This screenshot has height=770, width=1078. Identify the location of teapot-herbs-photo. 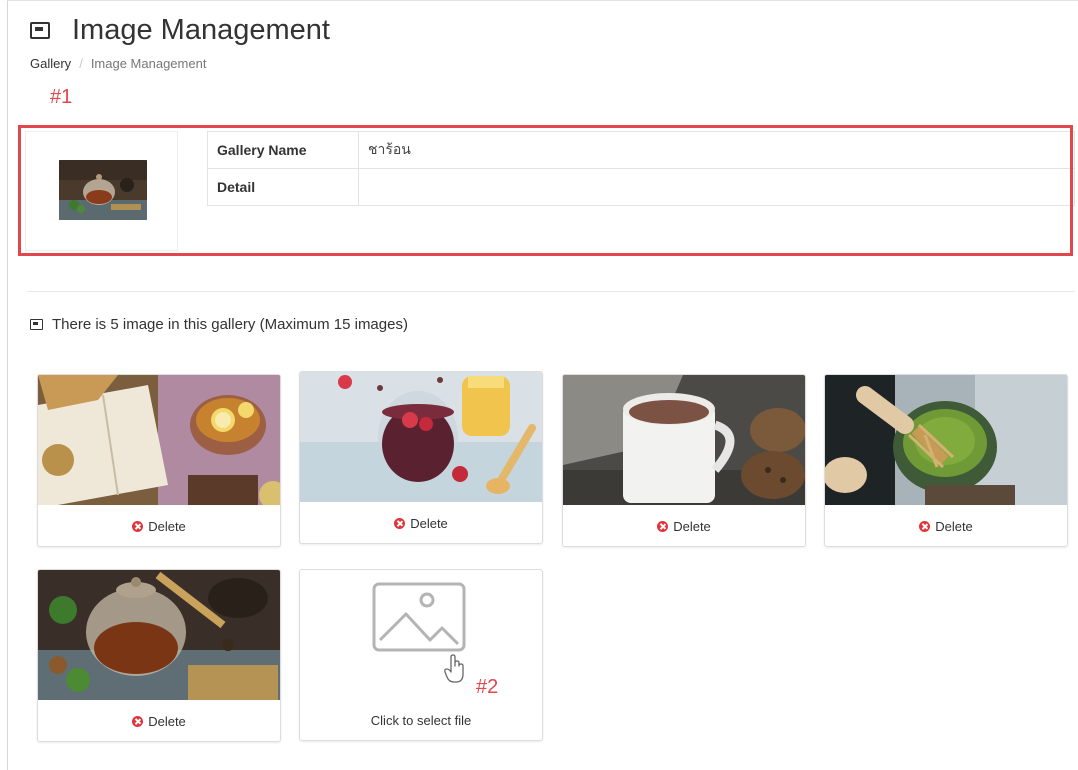
(159, 635).